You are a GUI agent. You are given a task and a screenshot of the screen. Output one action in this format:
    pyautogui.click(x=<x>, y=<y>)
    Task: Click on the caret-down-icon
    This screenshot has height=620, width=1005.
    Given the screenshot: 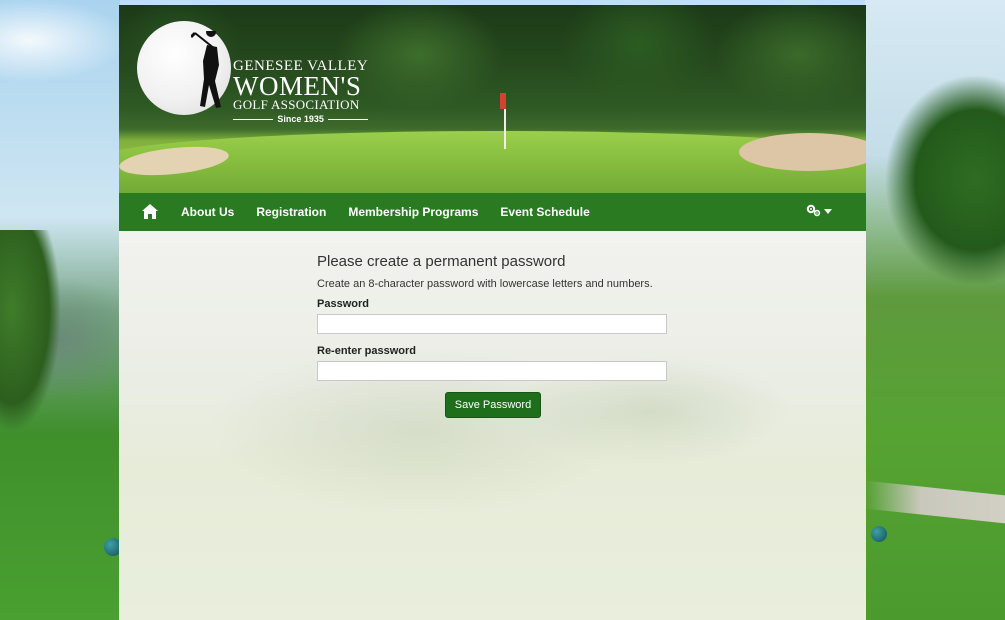 What is the action you would take?
    pyautogui.click(x=828, y=211)
    